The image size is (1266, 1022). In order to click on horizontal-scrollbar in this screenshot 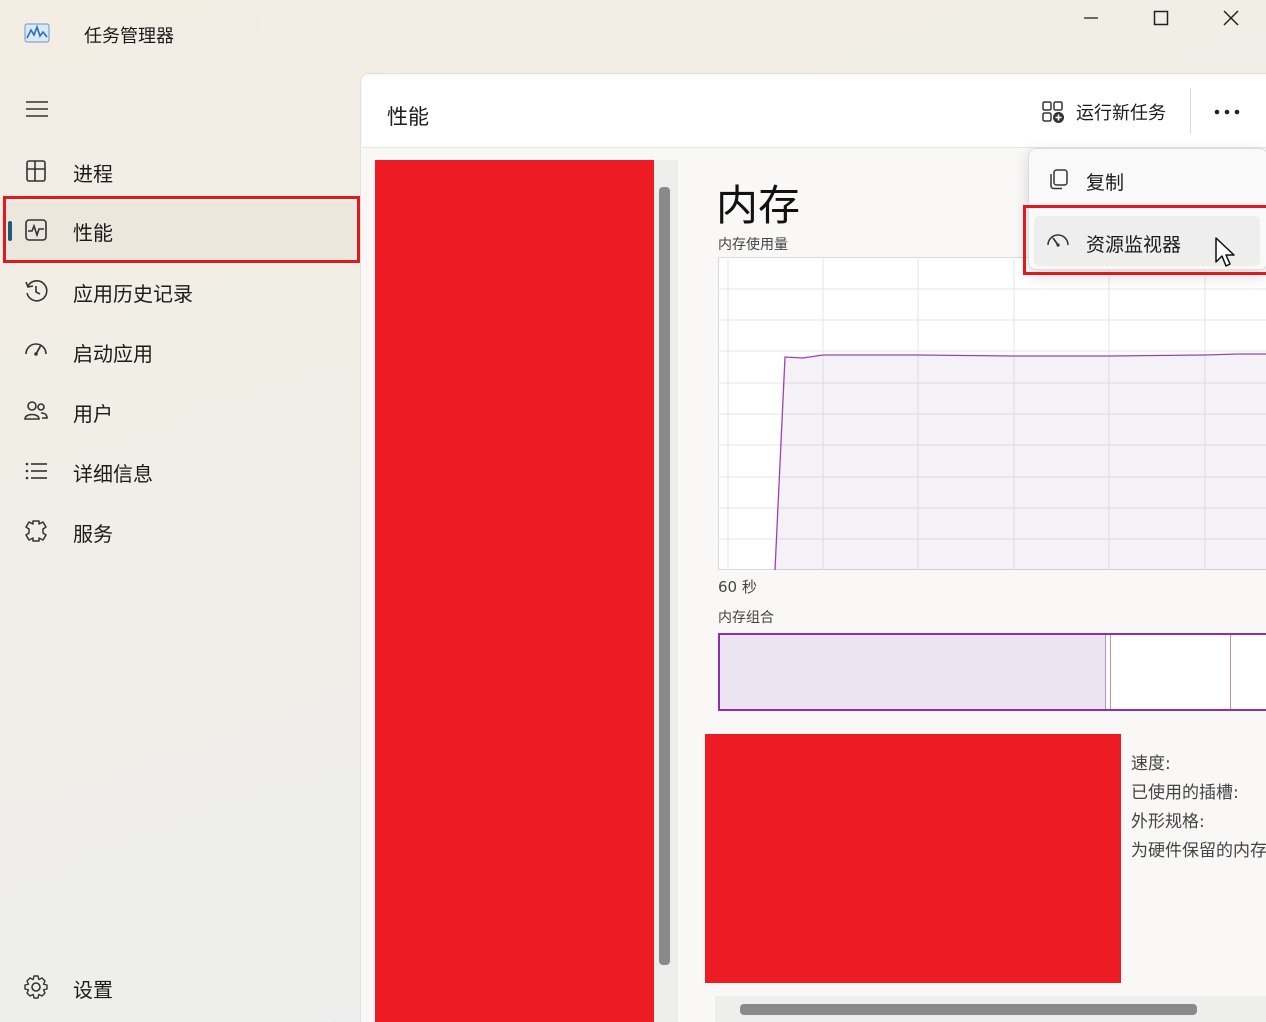, I will do `click(968, 1009)`.